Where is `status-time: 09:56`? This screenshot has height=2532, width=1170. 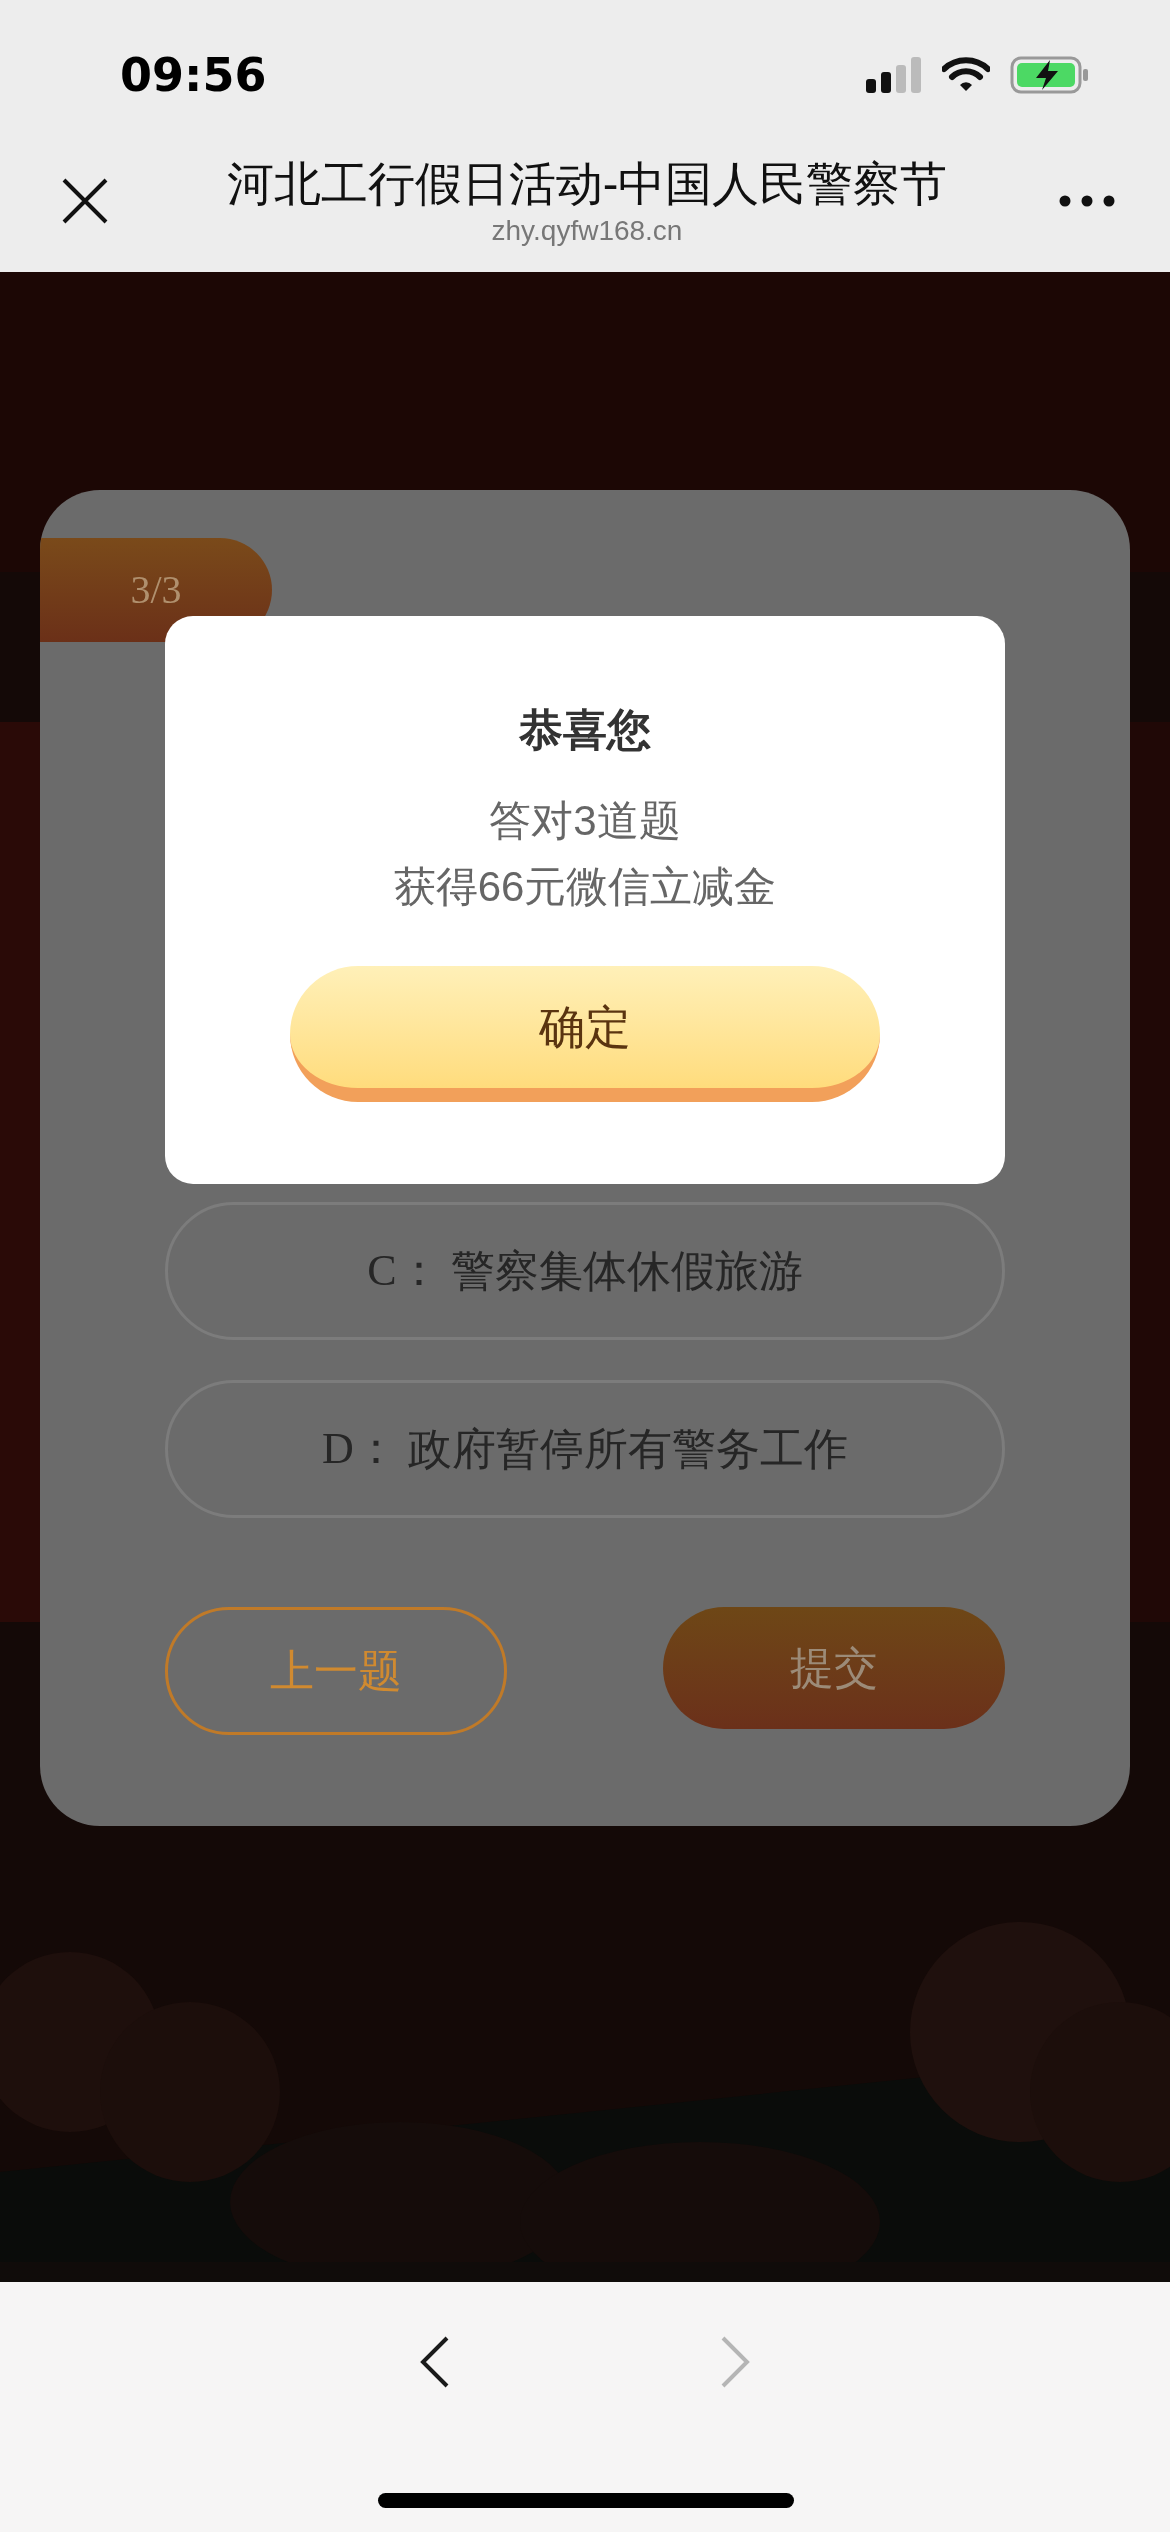
status-time: 09:56 is located at coordinates (193, 75).